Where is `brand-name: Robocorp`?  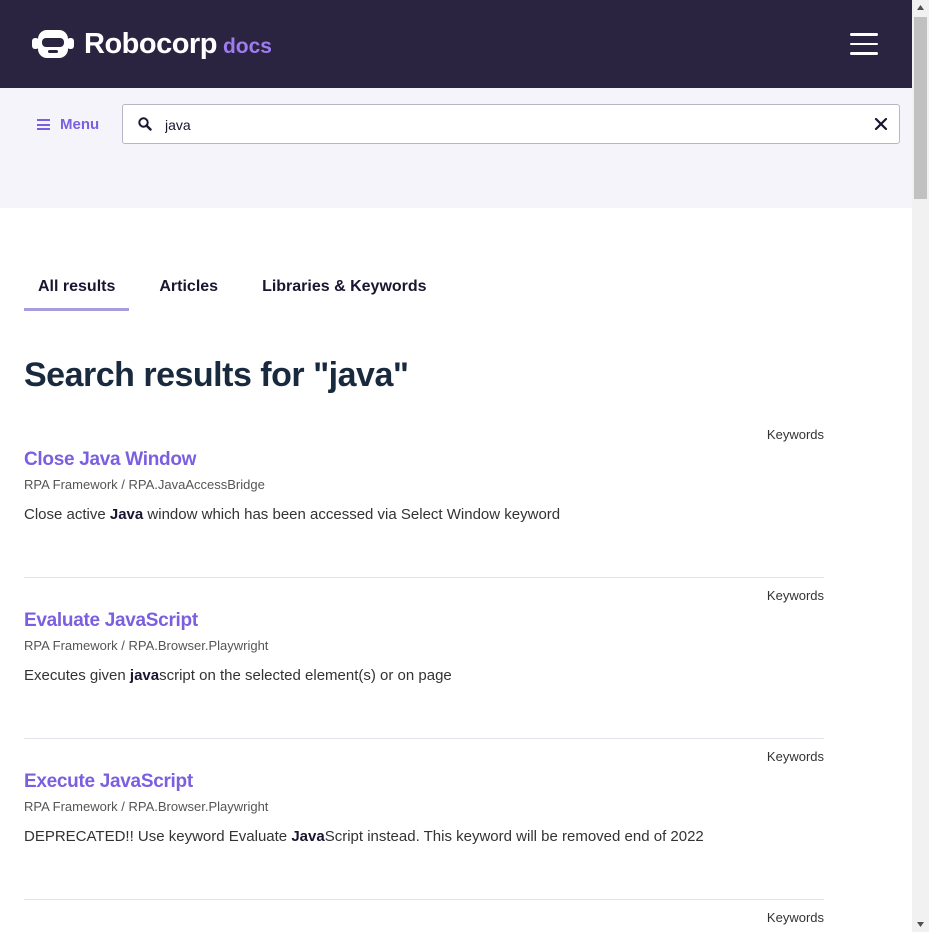 brand-name: Robocorp is located at coordinates (150, 43).